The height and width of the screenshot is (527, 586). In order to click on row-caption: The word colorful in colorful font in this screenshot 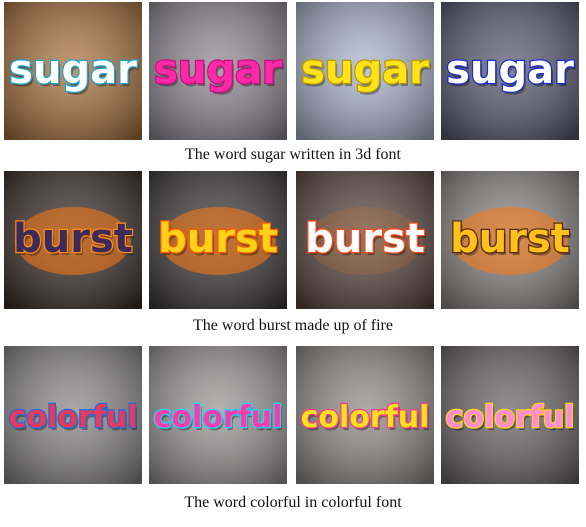, I will do `click(293, 502)`.